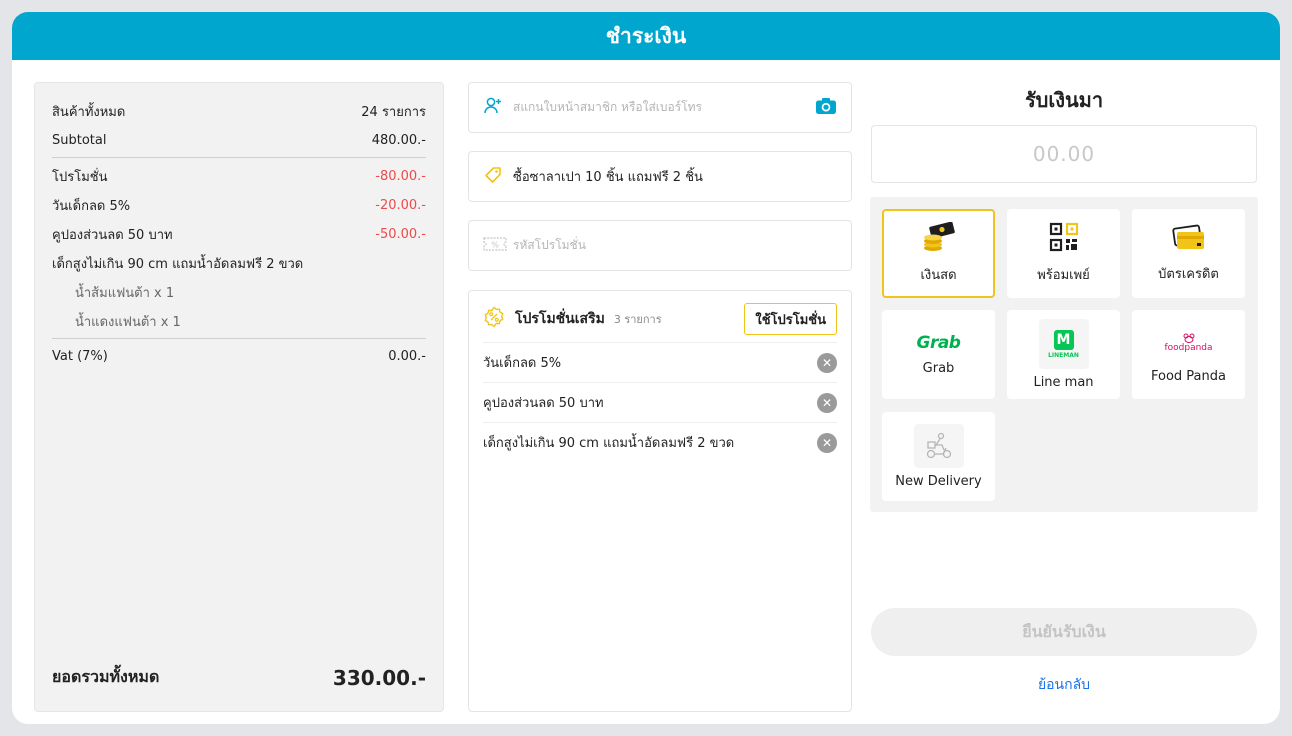  I want to click on confirm-payment-button: ยืนยันรับเงิน, so click(1064, 632).